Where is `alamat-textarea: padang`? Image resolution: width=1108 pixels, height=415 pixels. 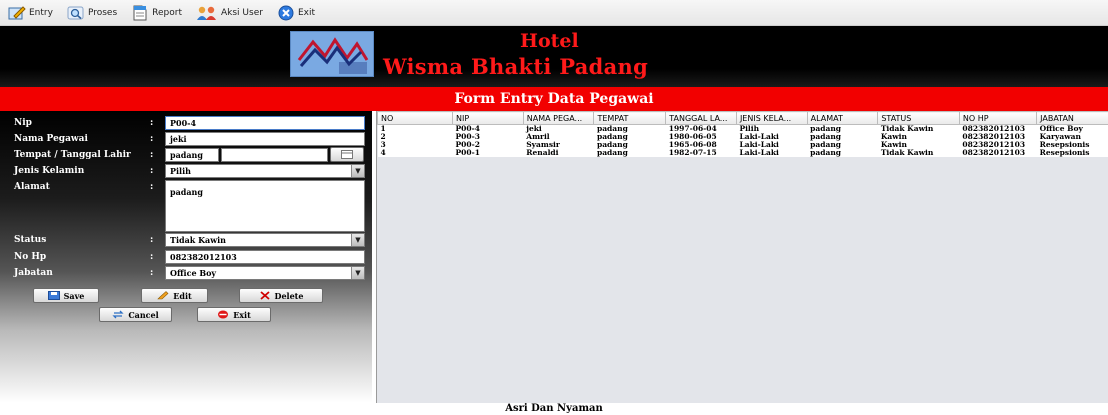 alamat-textarea: padang is located at coordinates (265, 206).